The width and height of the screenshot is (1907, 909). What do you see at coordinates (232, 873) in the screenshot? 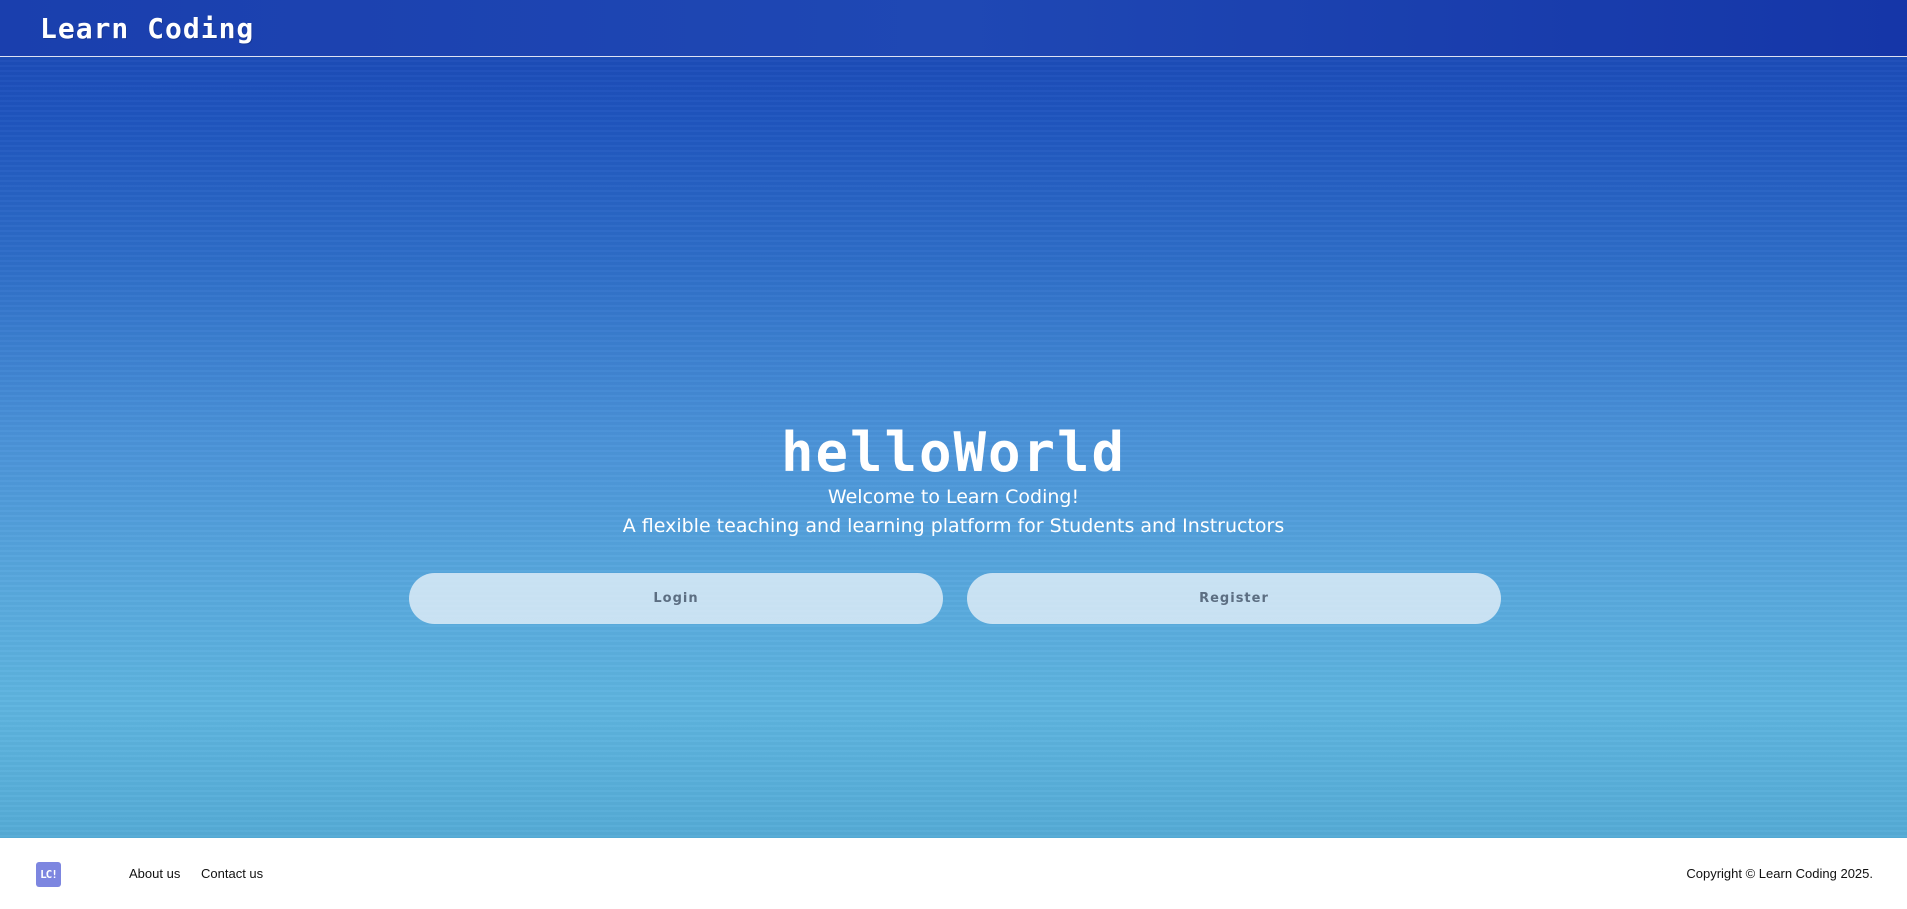
I see `contact-us-link: Contact us` at bounding box center [232, 873].